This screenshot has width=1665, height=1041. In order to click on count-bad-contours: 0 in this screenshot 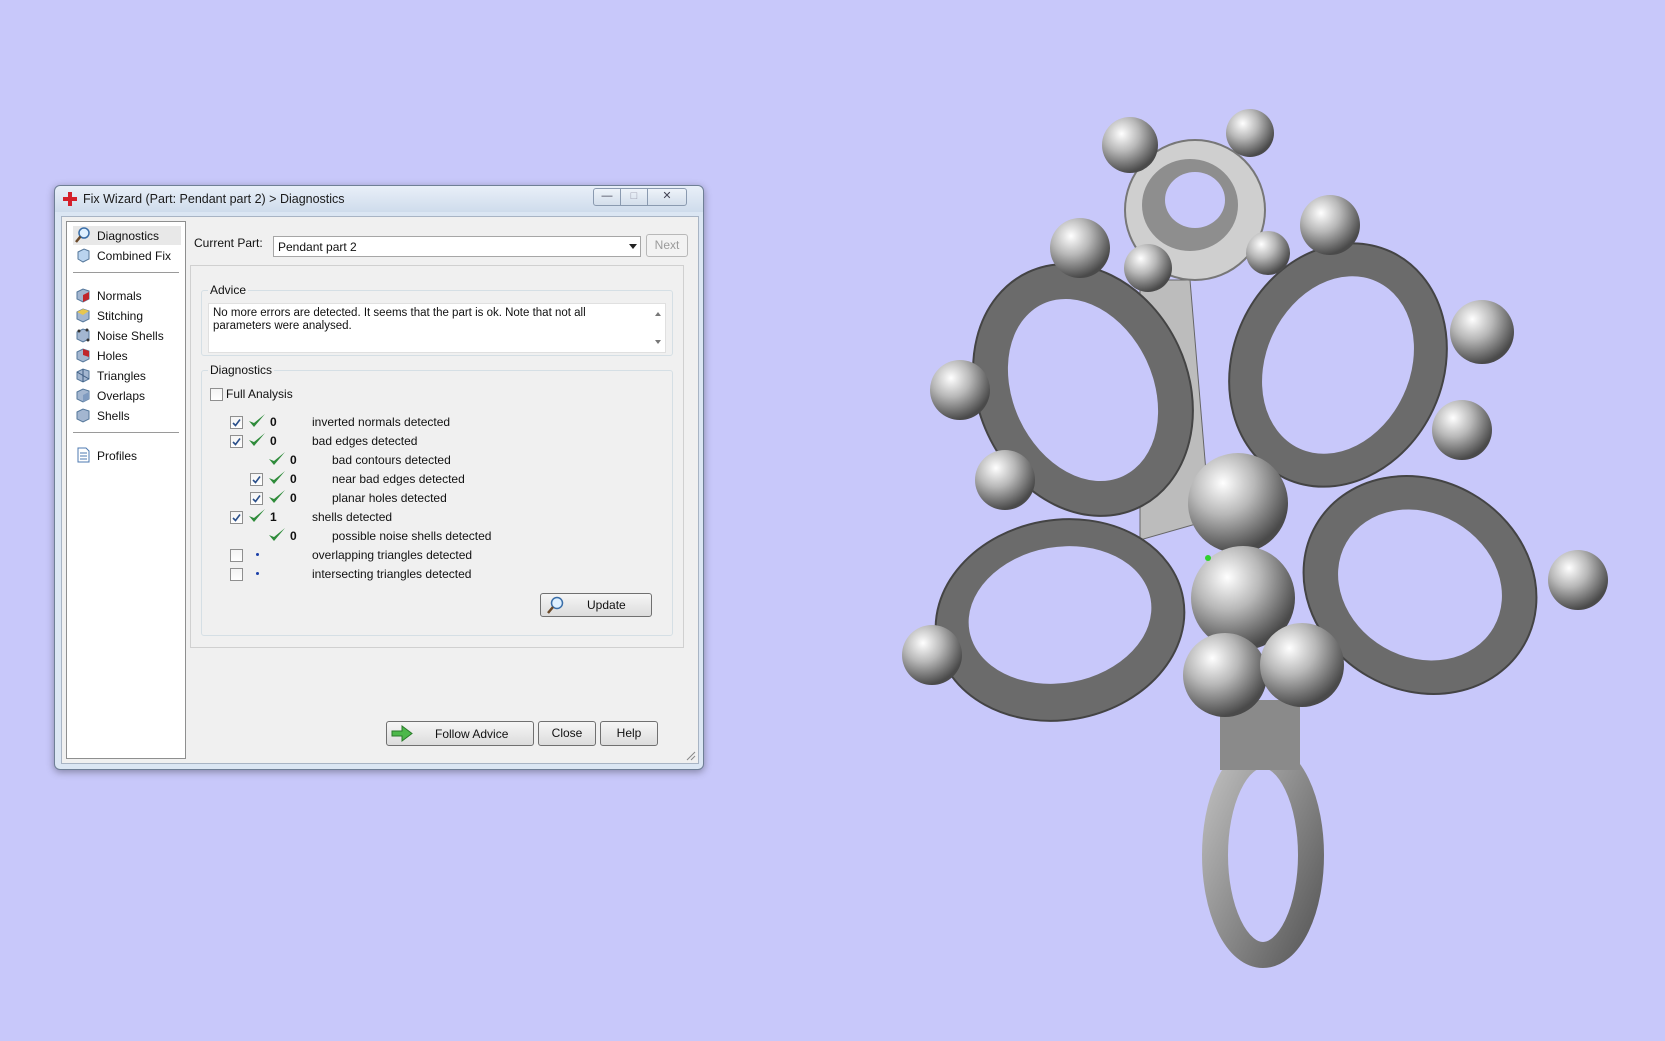, I will do `click(293, 460)`.